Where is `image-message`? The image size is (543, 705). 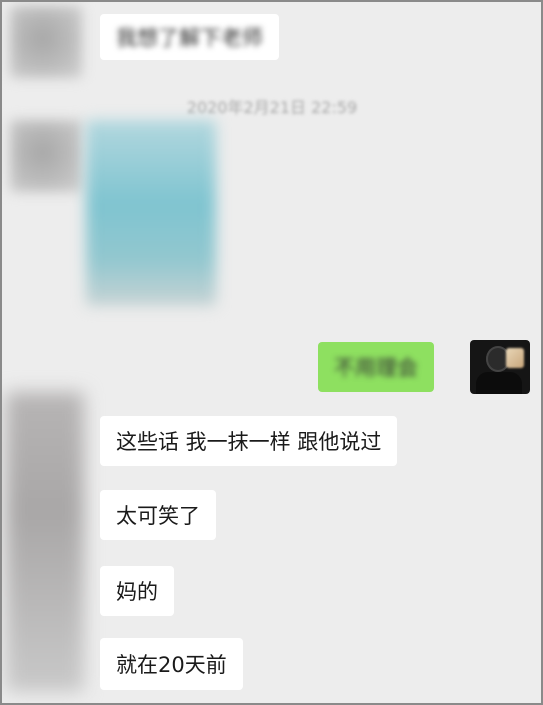 image-message is located at coordinates (151, 213).